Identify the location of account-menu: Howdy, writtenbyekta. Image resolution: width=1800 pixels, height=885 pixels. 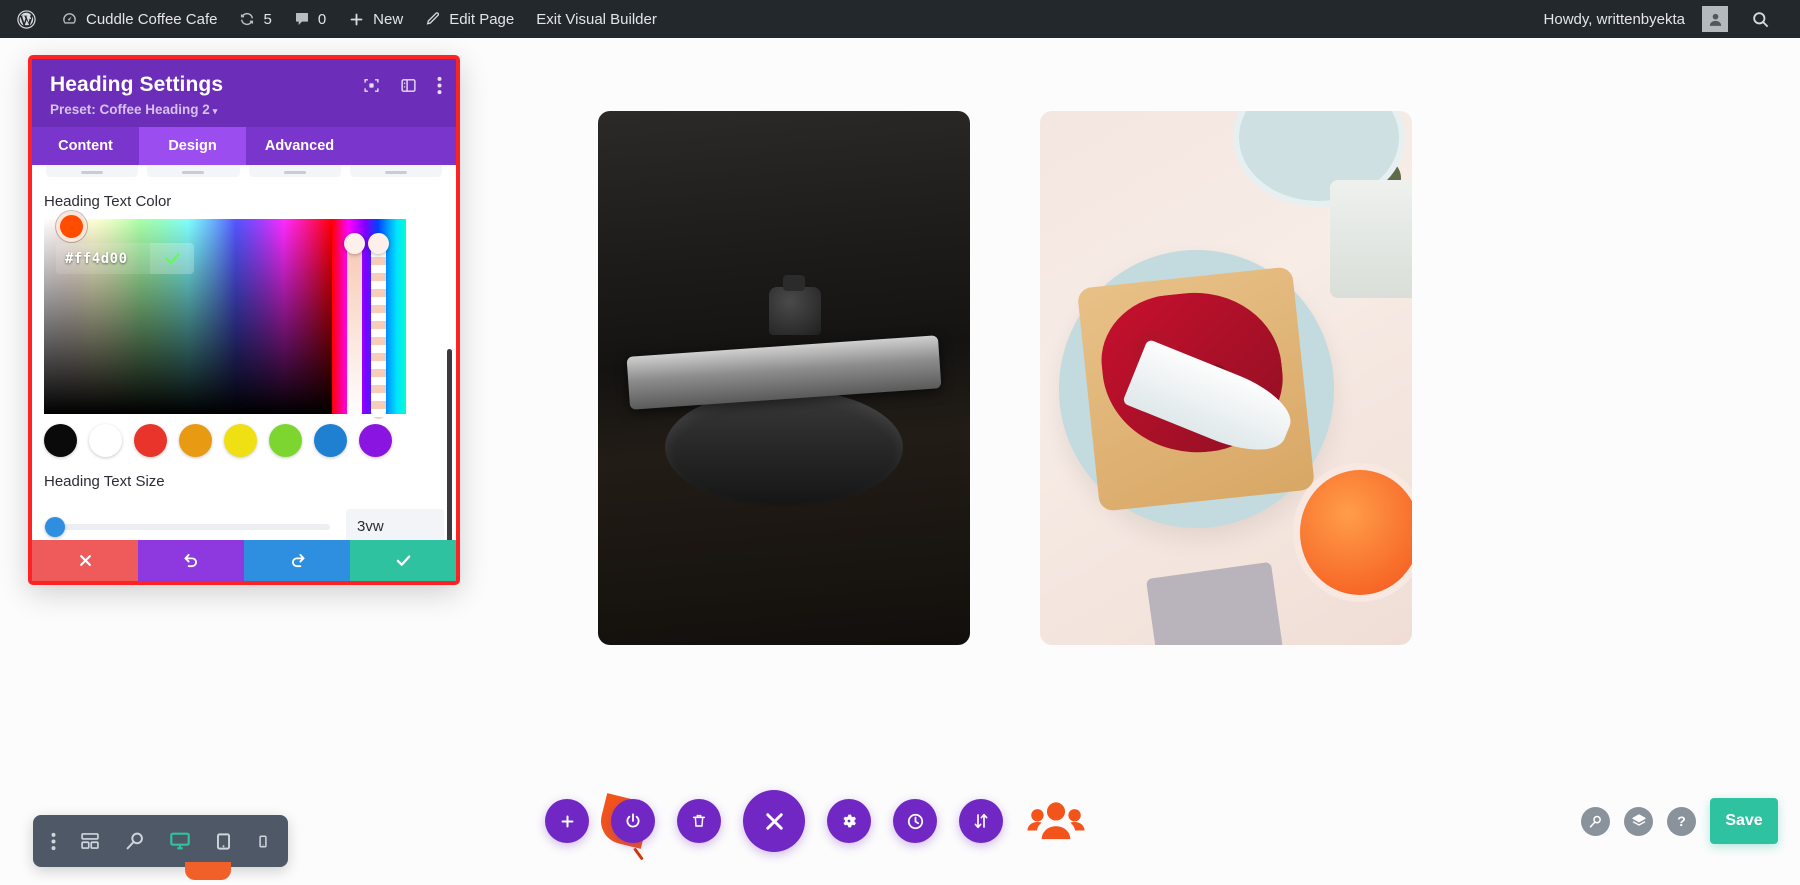
(1636, 19).